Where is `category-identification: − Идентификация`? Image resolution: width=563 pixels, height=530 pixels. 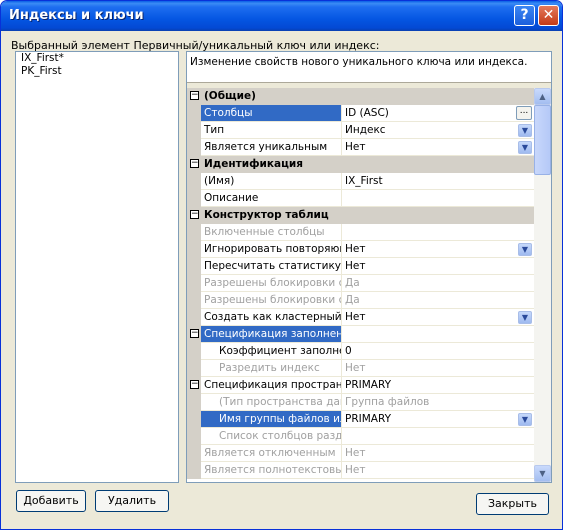
category-identification: − Идентификация is located at coordinates (360, 164).